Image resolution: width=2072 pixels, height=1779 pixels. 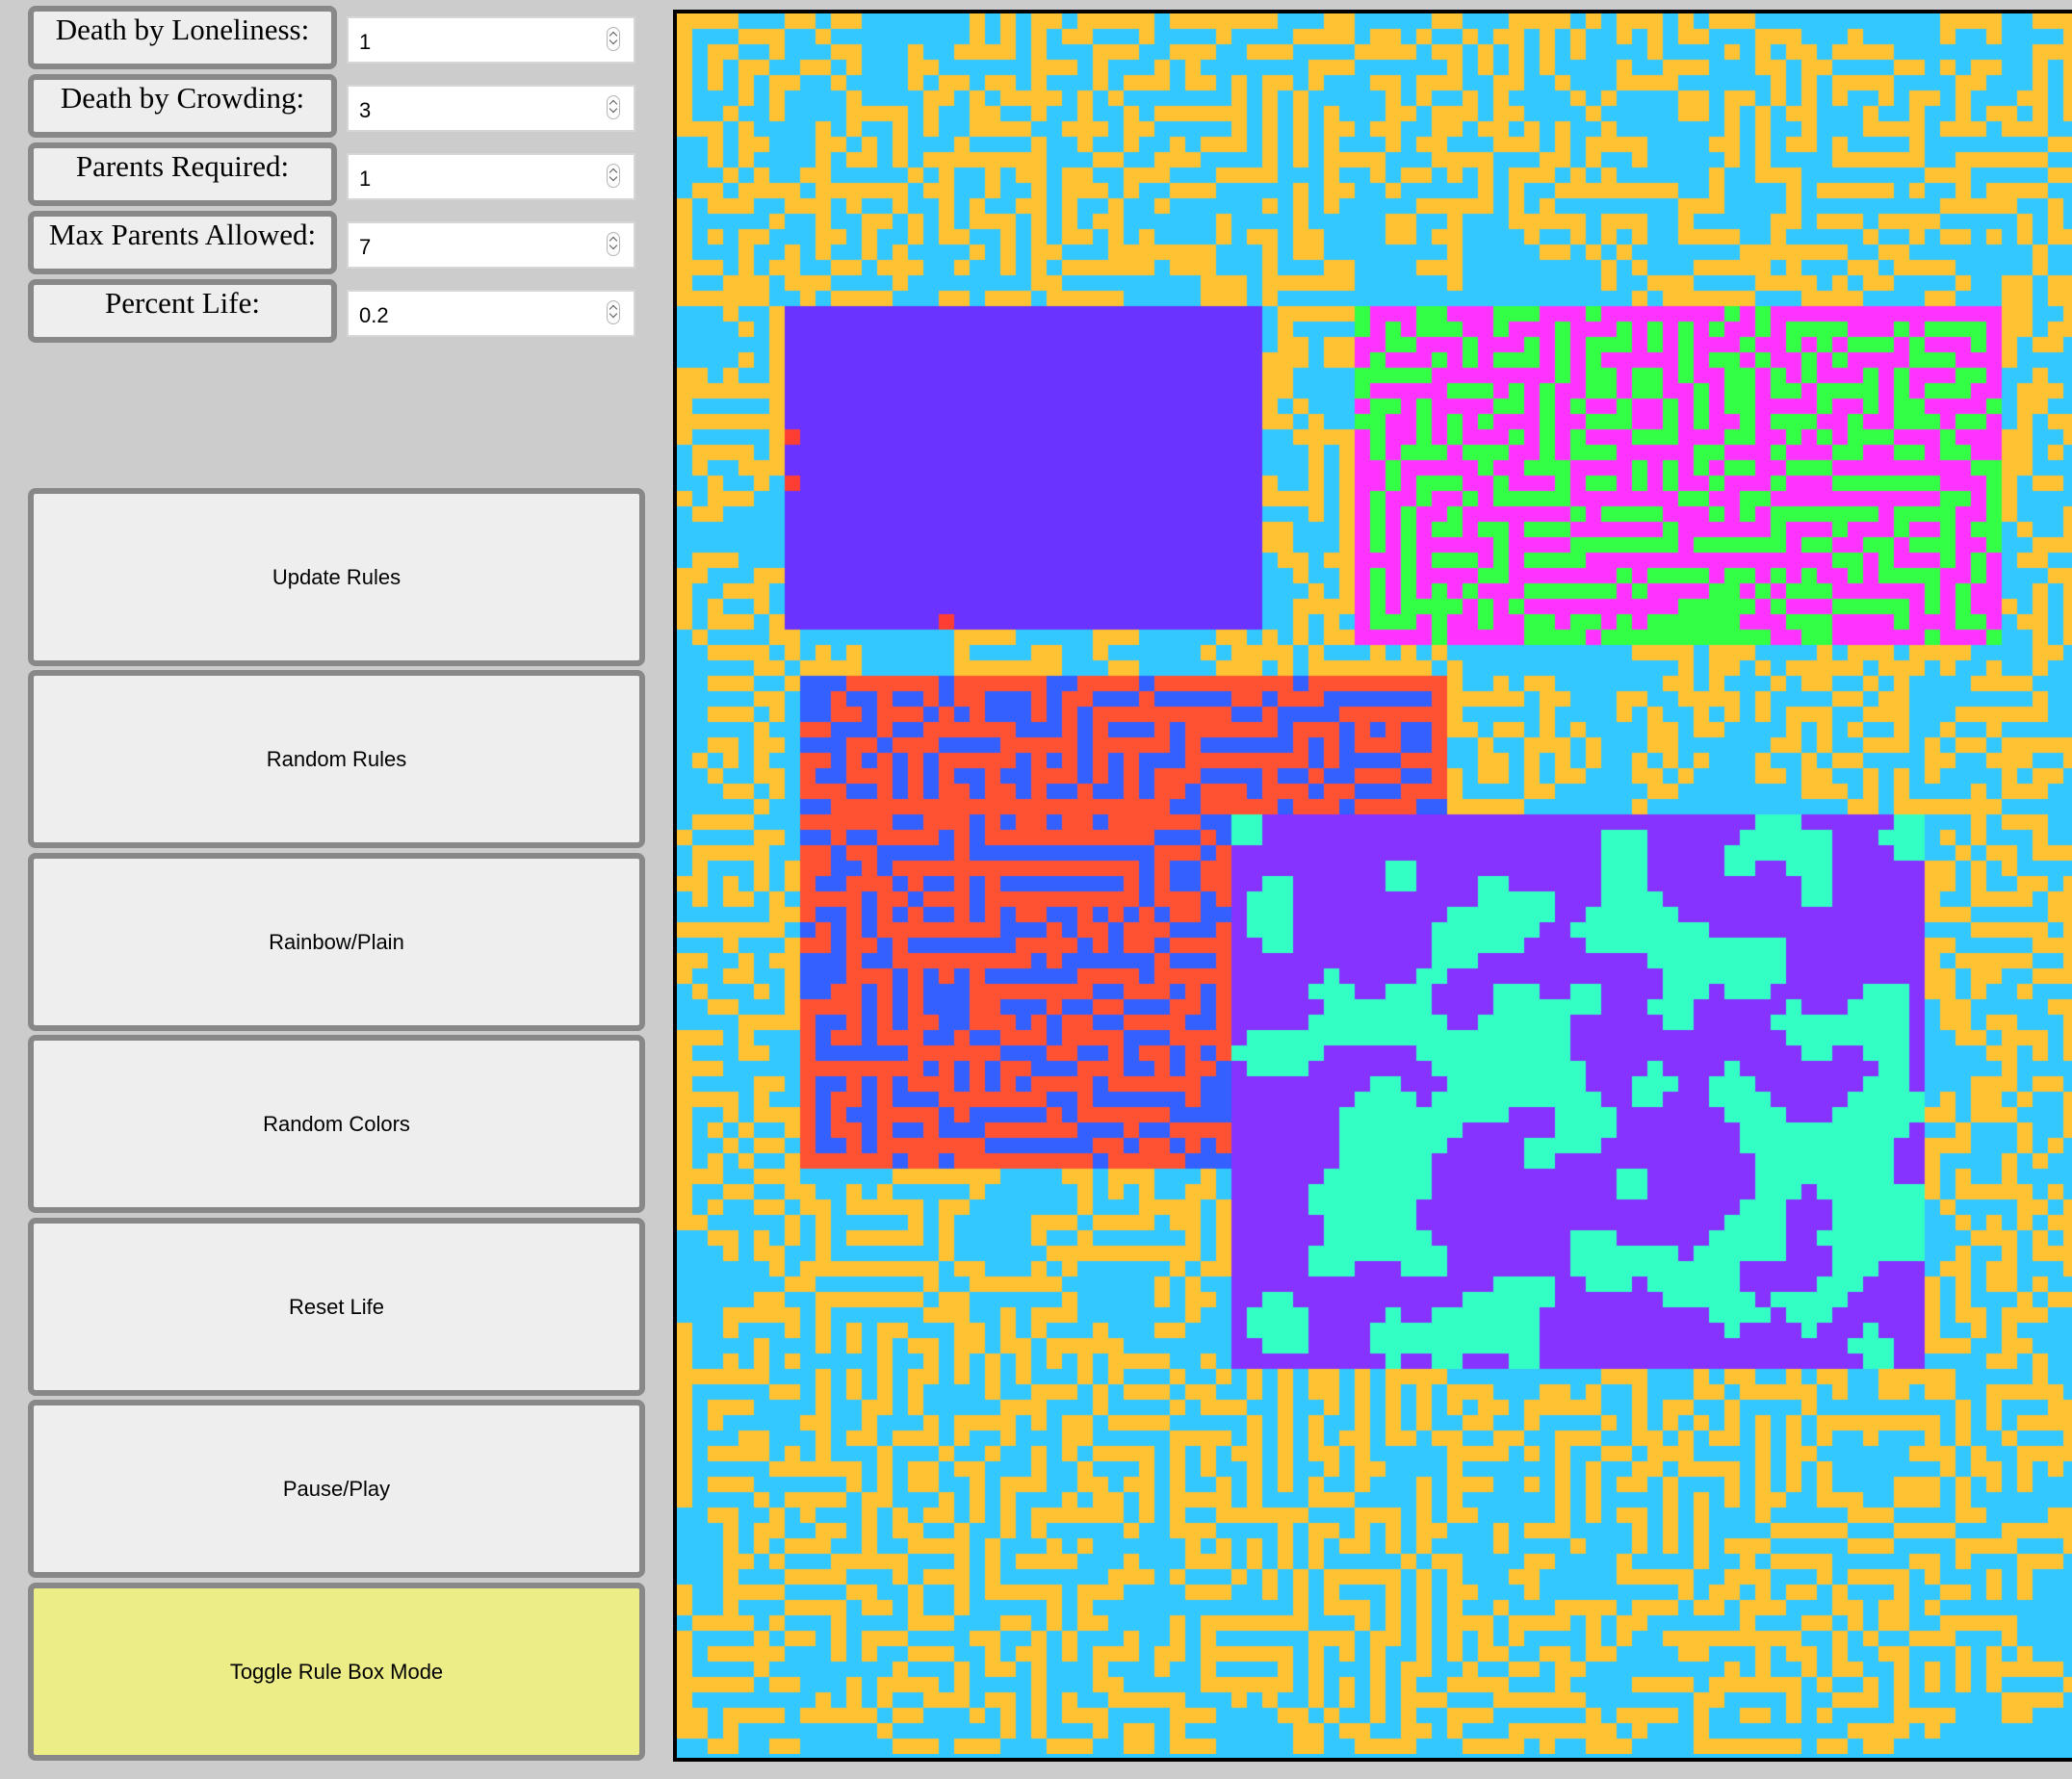 I want to click on max-parents-allowed-input, so click(x=469, y=247).